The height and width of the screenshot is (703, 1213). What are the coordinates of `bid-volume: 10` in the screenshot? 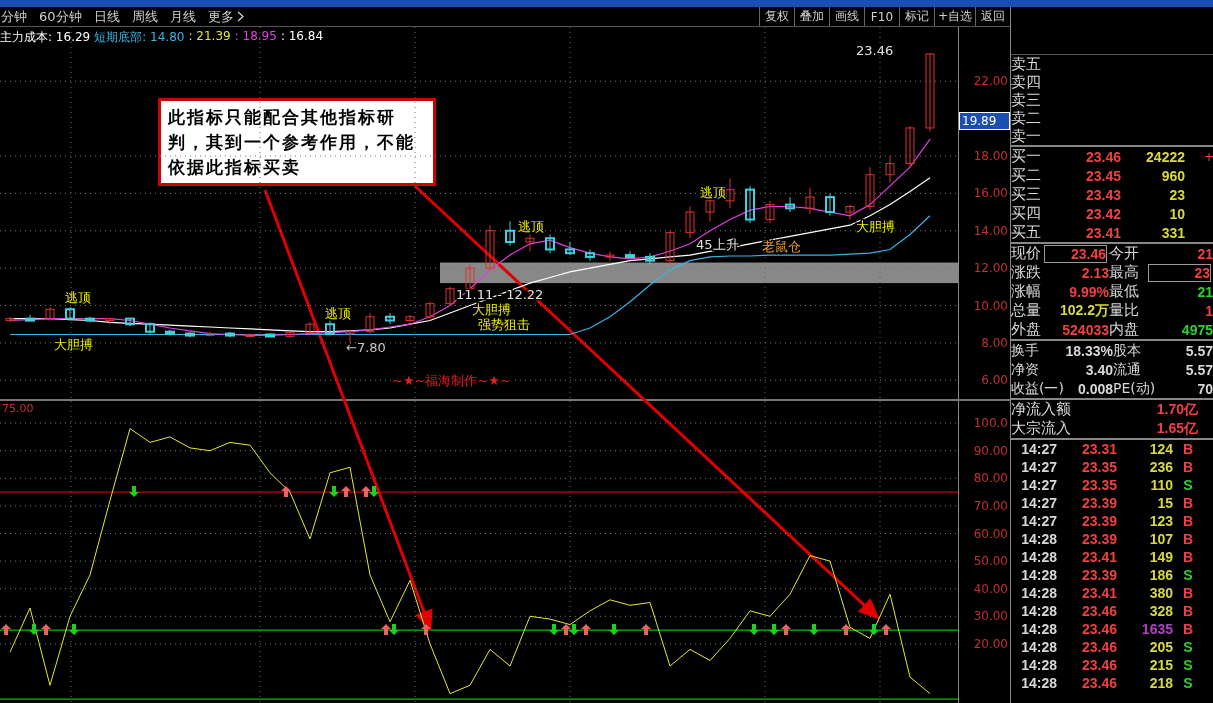 It's located at (1176, 213).